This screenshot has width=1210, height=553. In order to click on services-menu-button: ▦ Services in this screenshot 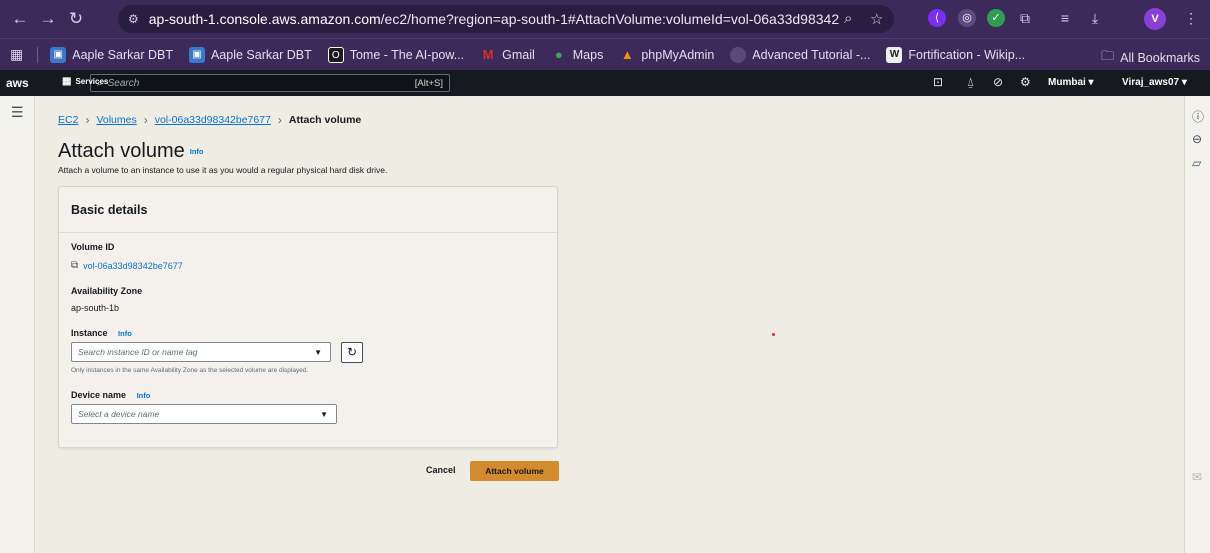, I will do `click(85, 81)`.